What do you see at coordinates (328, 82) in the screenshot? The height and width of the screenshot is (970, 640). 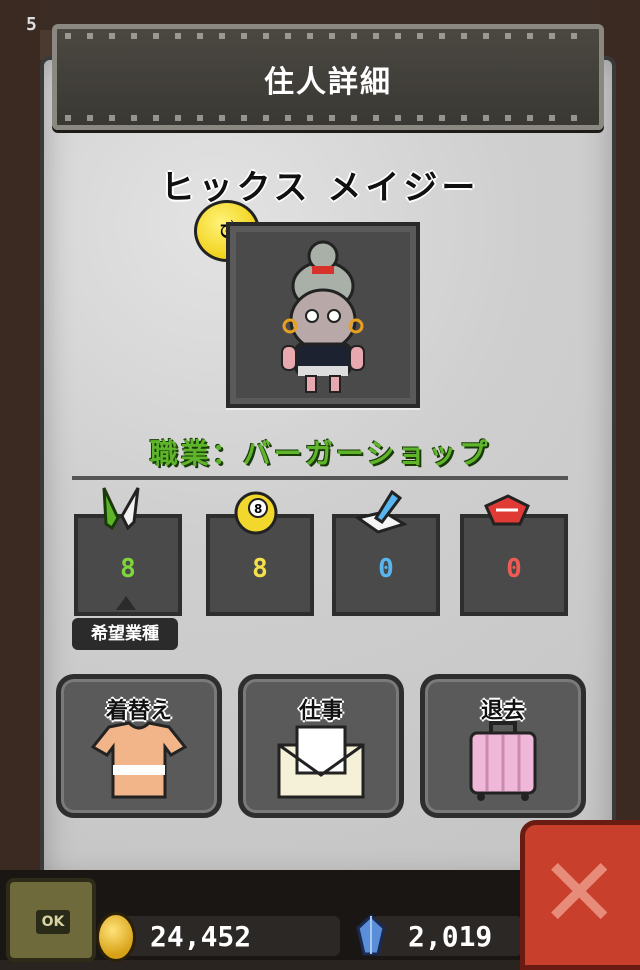 I see `page-title: 住人詳細` at bounding box center [328, 82].